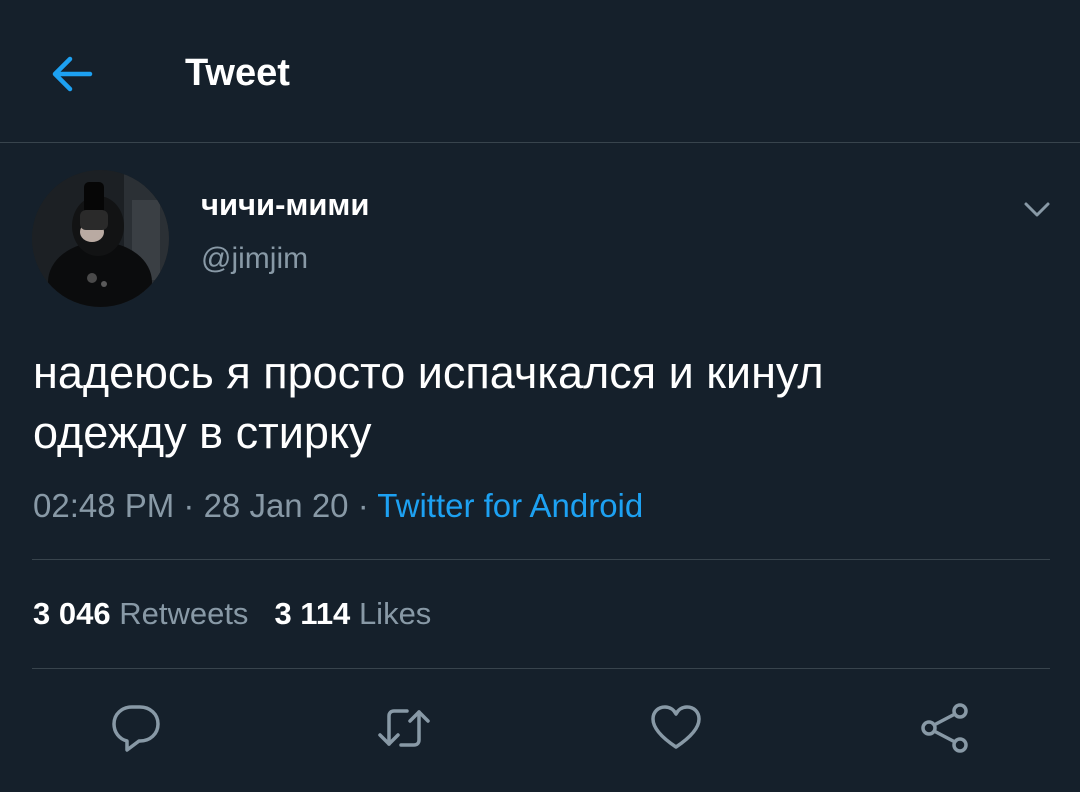 The image size is (1080, 792). Describe the element at coordinates (312, 613) in the screenshot. I see `likes-count: 3 114` at that location.